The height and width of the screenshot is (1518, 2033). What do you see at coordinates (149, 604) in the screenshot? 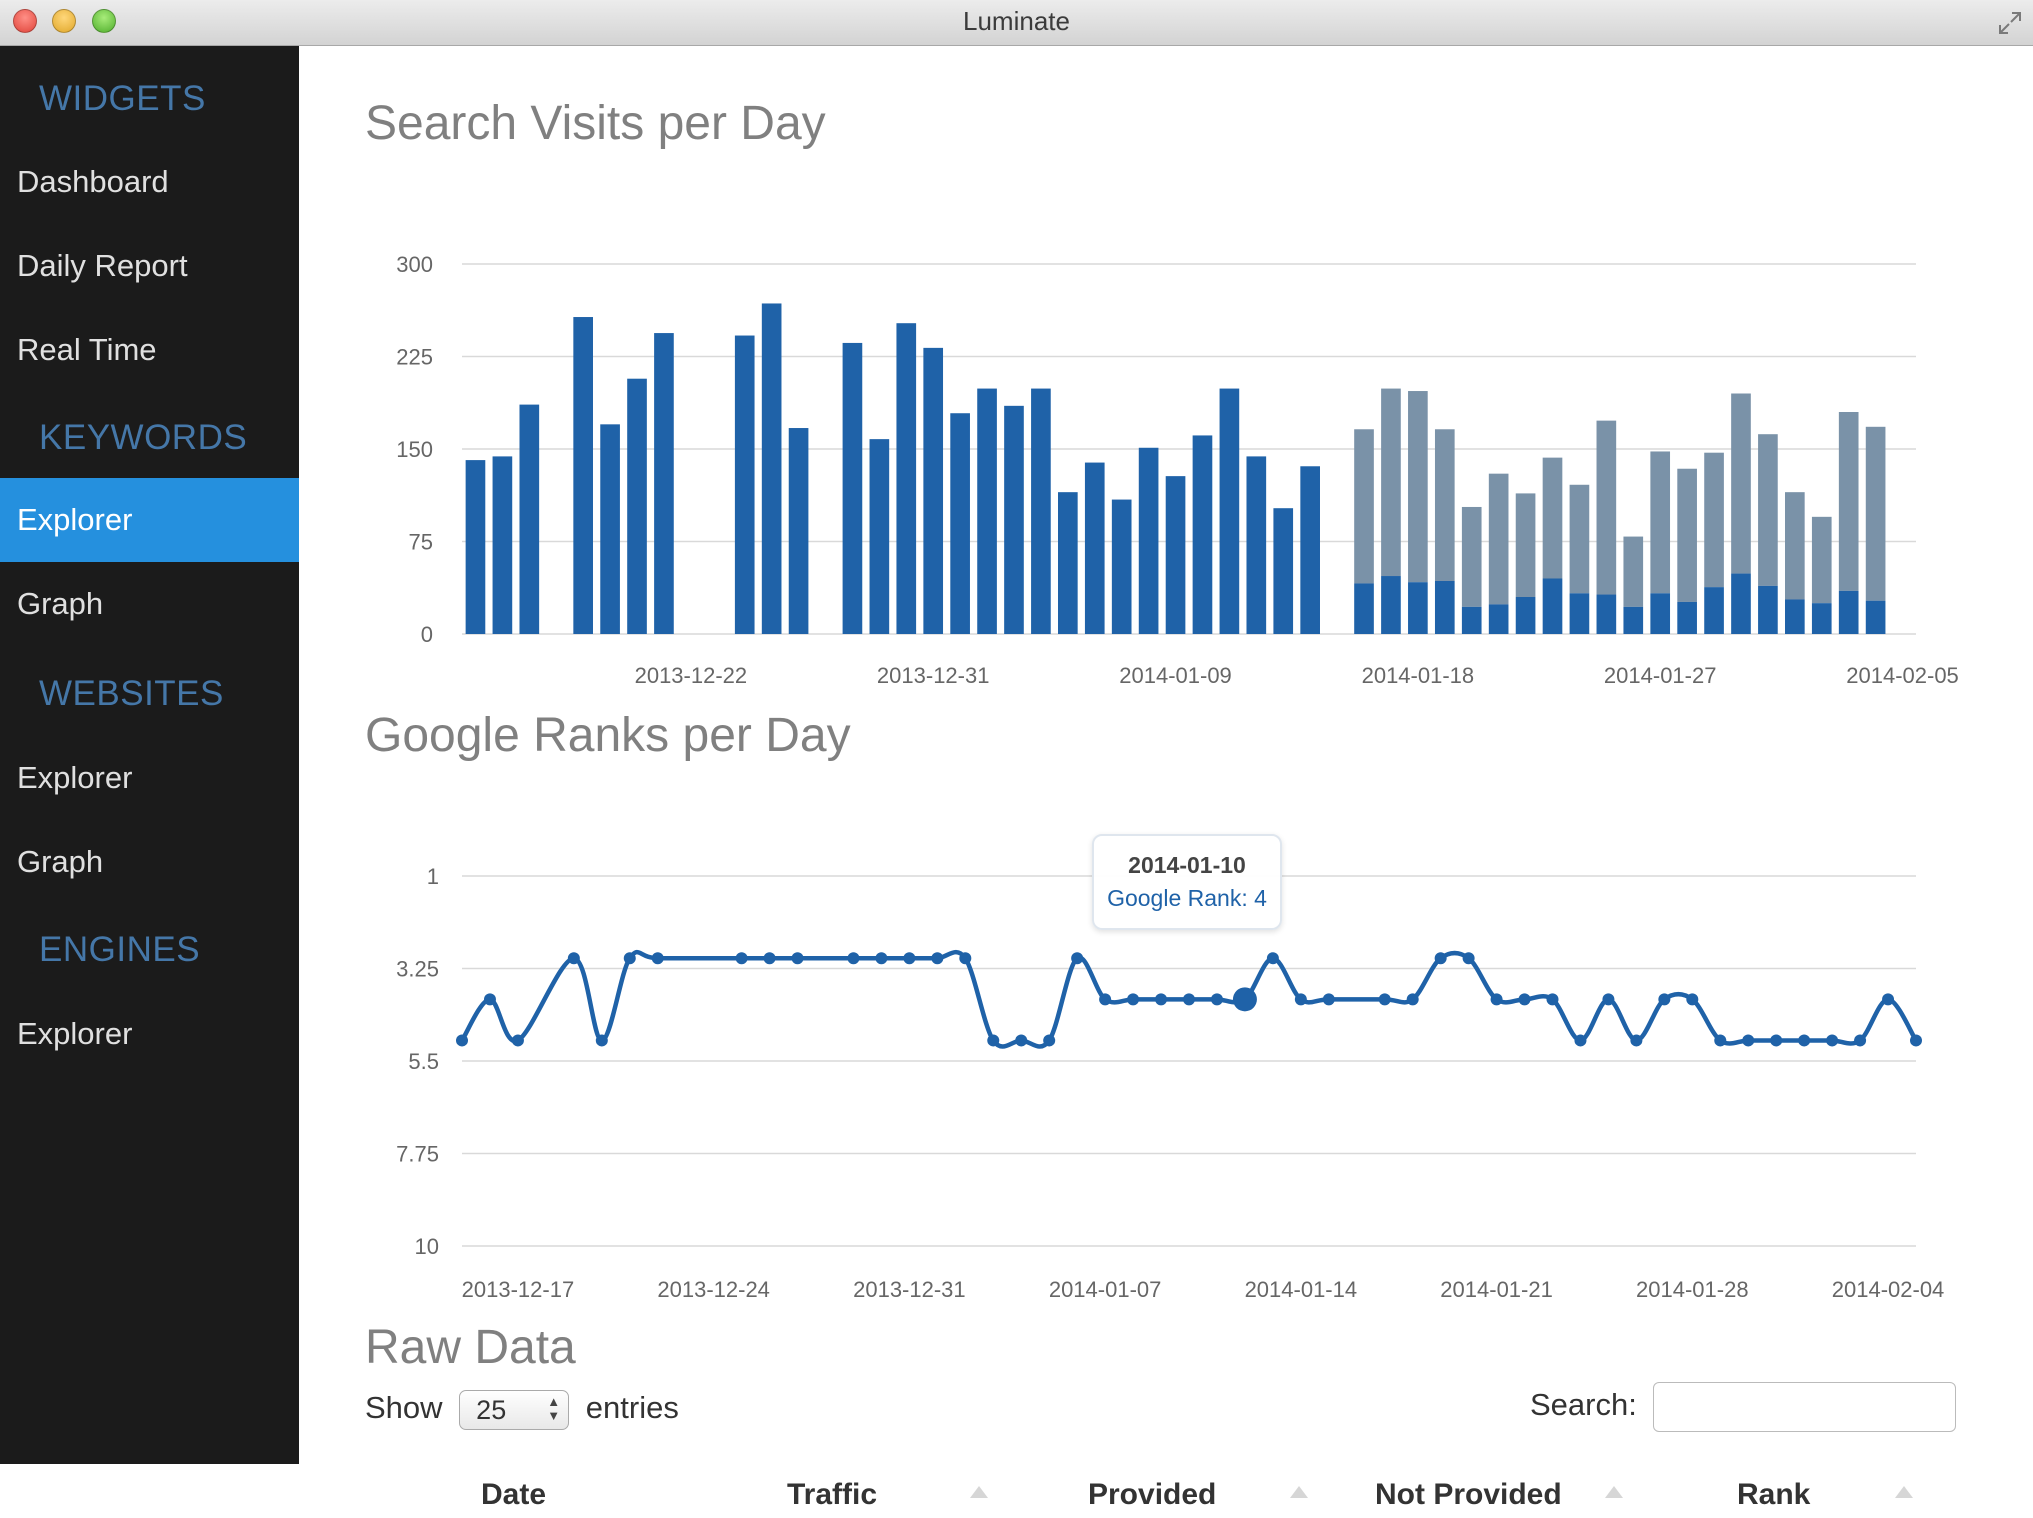
I see `sidebar-item-keywords-graph: Graph` at bounding box center [149, 604].